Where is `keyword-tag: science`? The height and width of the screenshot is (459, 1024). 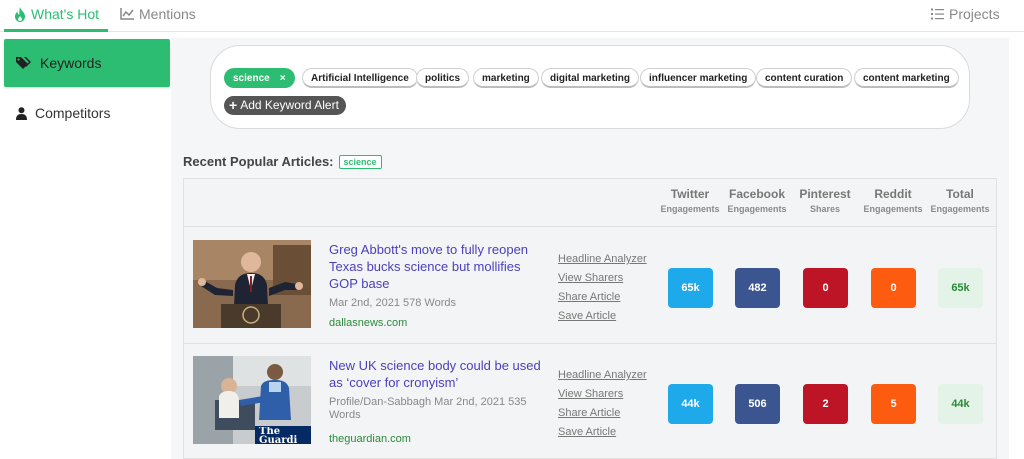 keyword-tag: science is located at coordinates (360, 161).